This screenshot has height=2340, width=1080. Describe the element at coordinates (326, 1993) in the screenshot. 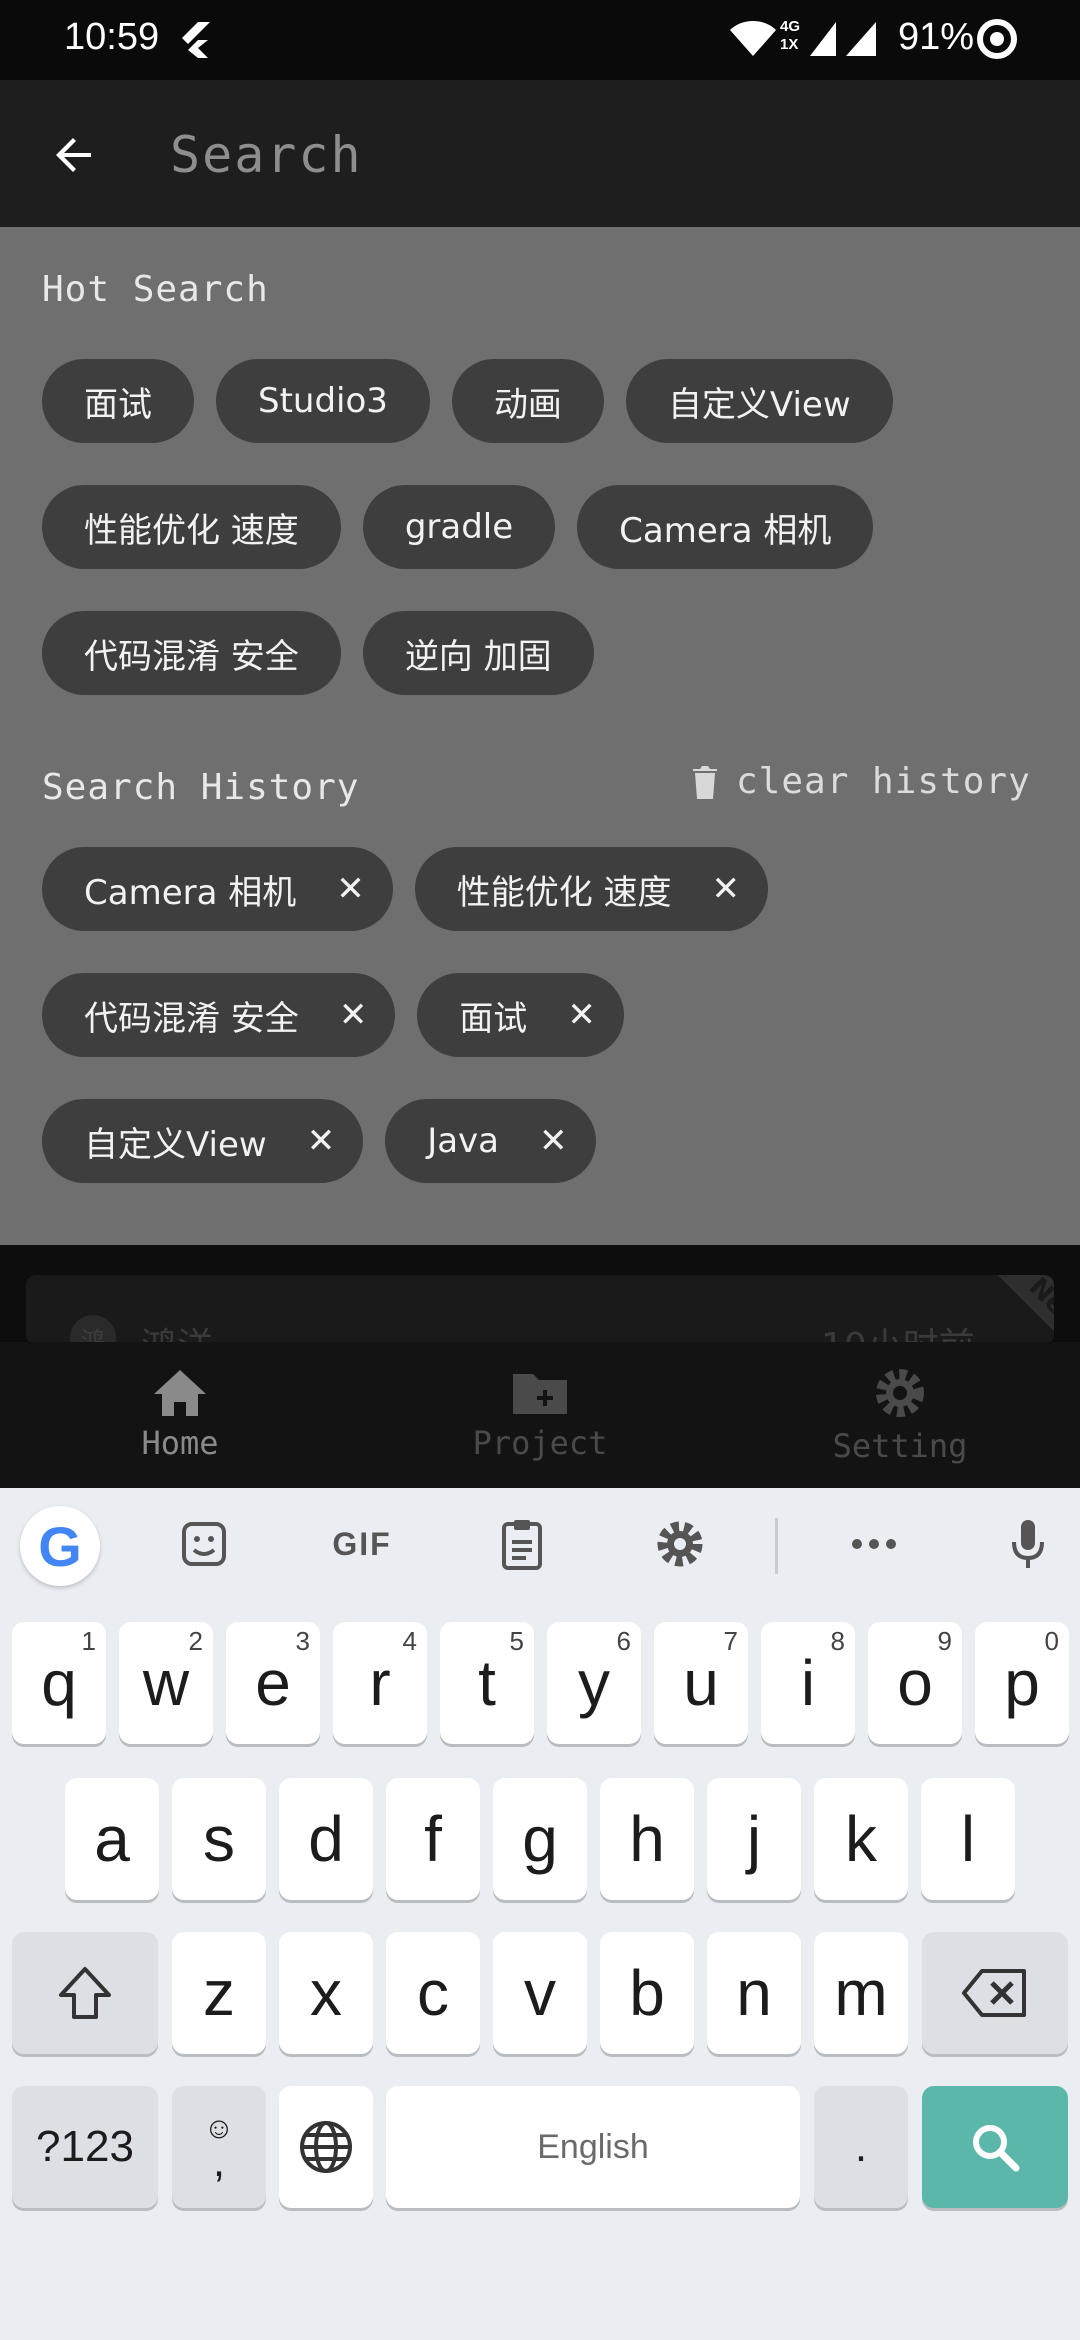

I see `key-x: x` at that location.